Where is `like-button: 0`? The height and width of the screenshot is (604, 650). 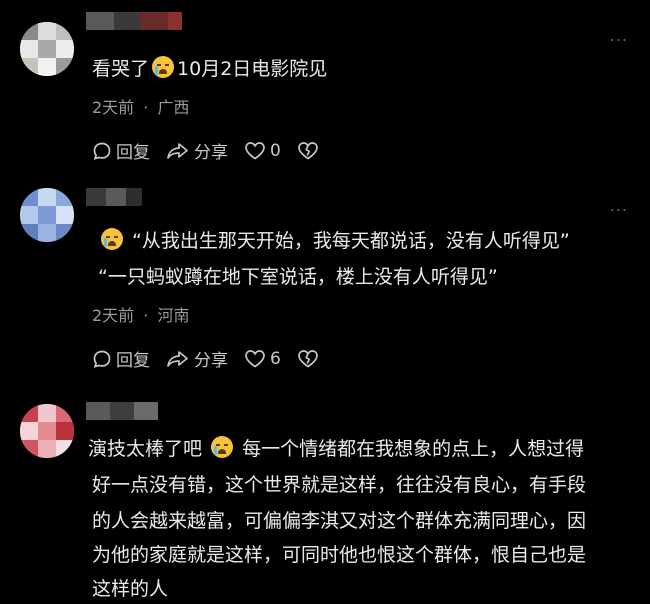
like-button: 0 is located at coordinates (262, 151).